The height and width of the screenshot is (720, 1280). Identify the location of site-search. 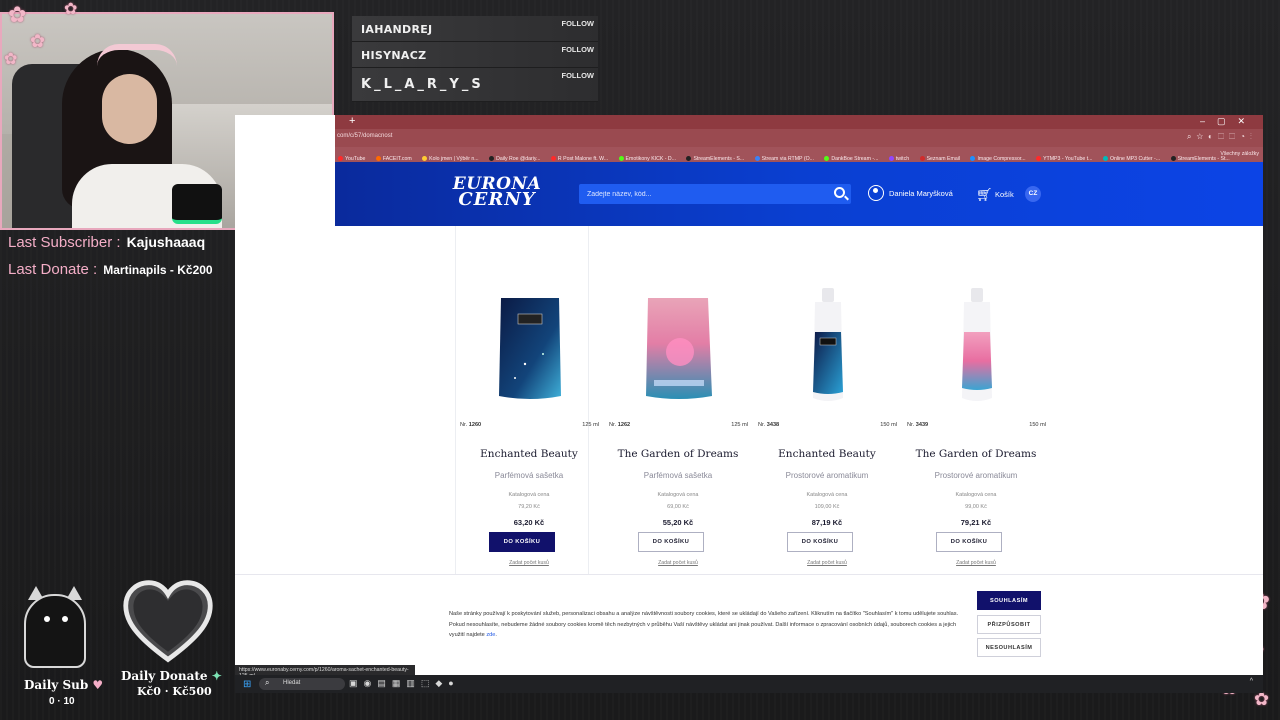
(715, 194).